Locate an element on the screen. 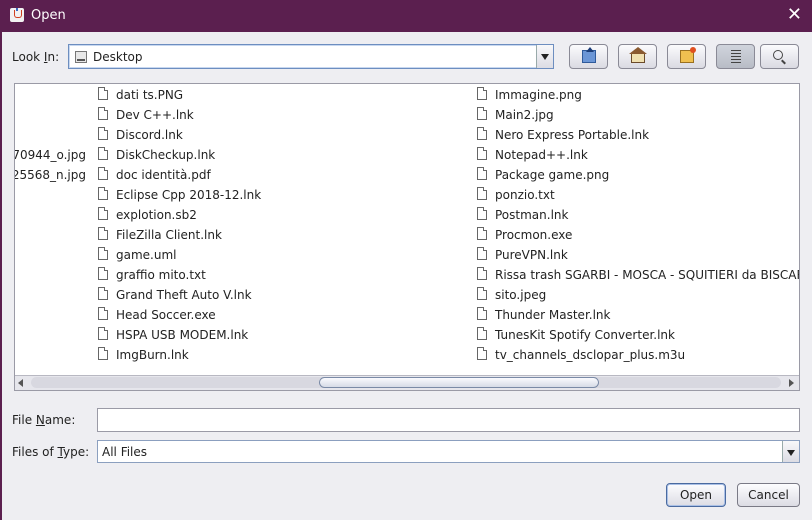 This screenshot has width=812, height=520. look-in-label: Look In: is located at coordinates (36, 57).